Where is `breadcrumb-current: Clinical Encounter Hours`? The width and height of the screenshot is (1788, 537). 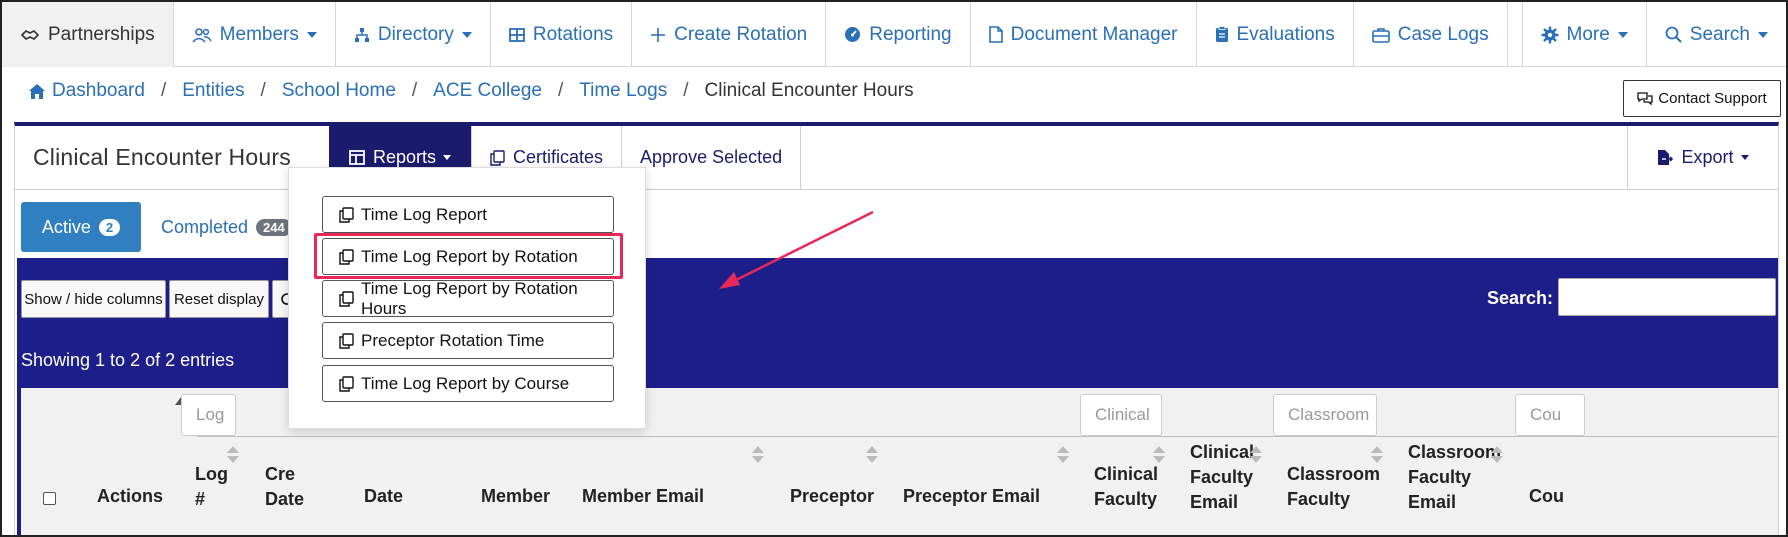
breadcrumb-current: Clinical Encounter Hours is located at coordinates (809, 90).